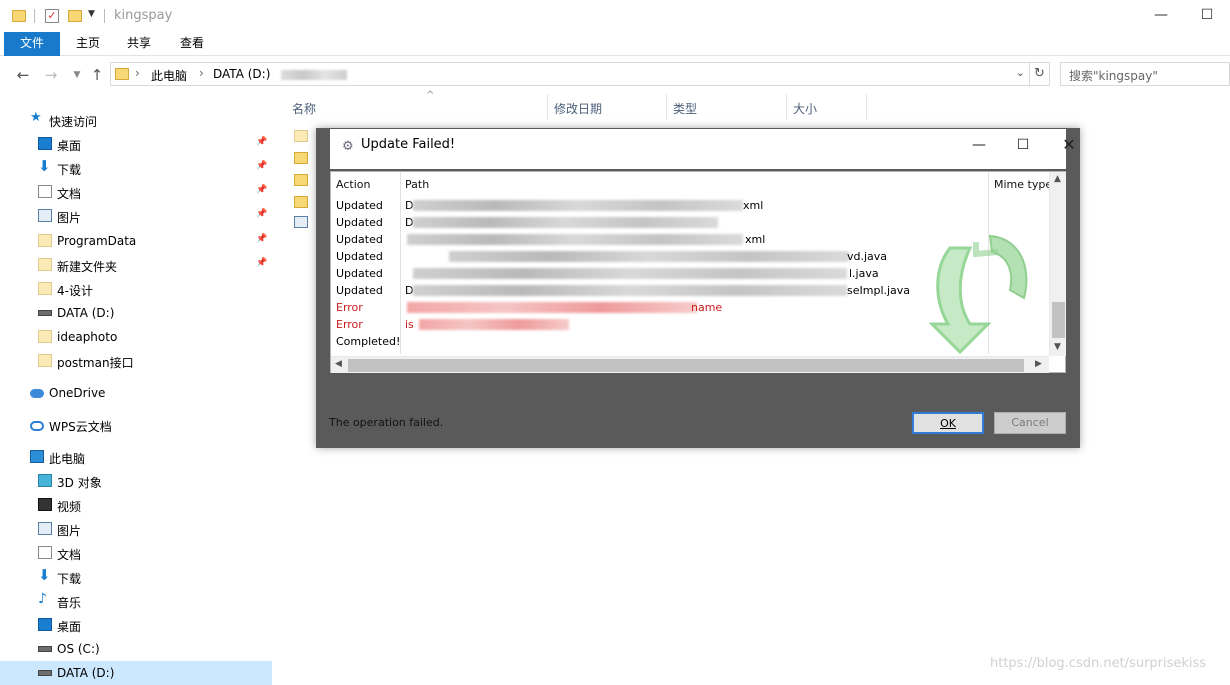  What do you see at coordinates (136, 265) in the screenshot?
I see `sidebar-item: 新建文件夹 📌` at bounding box center [136, 265].